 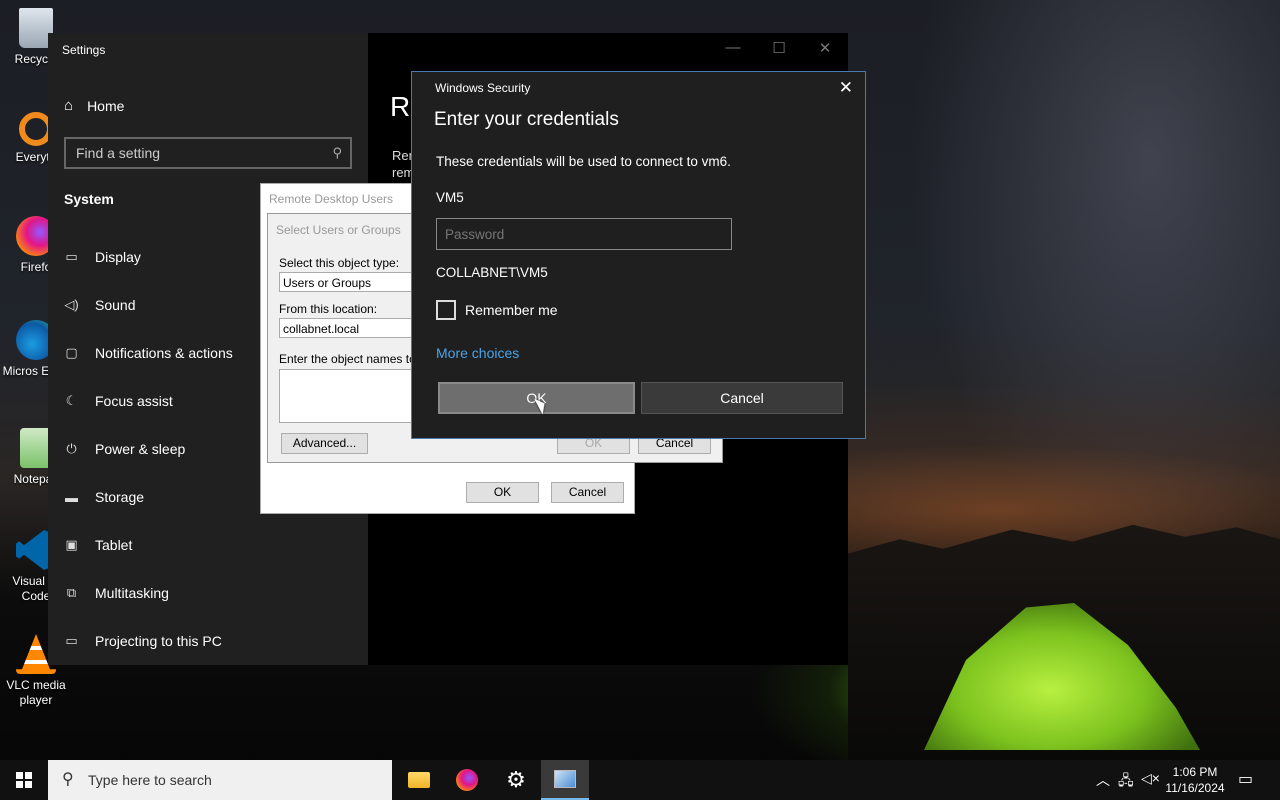 I want to click on remote-desktop-icon, so click(x=565, y=779).